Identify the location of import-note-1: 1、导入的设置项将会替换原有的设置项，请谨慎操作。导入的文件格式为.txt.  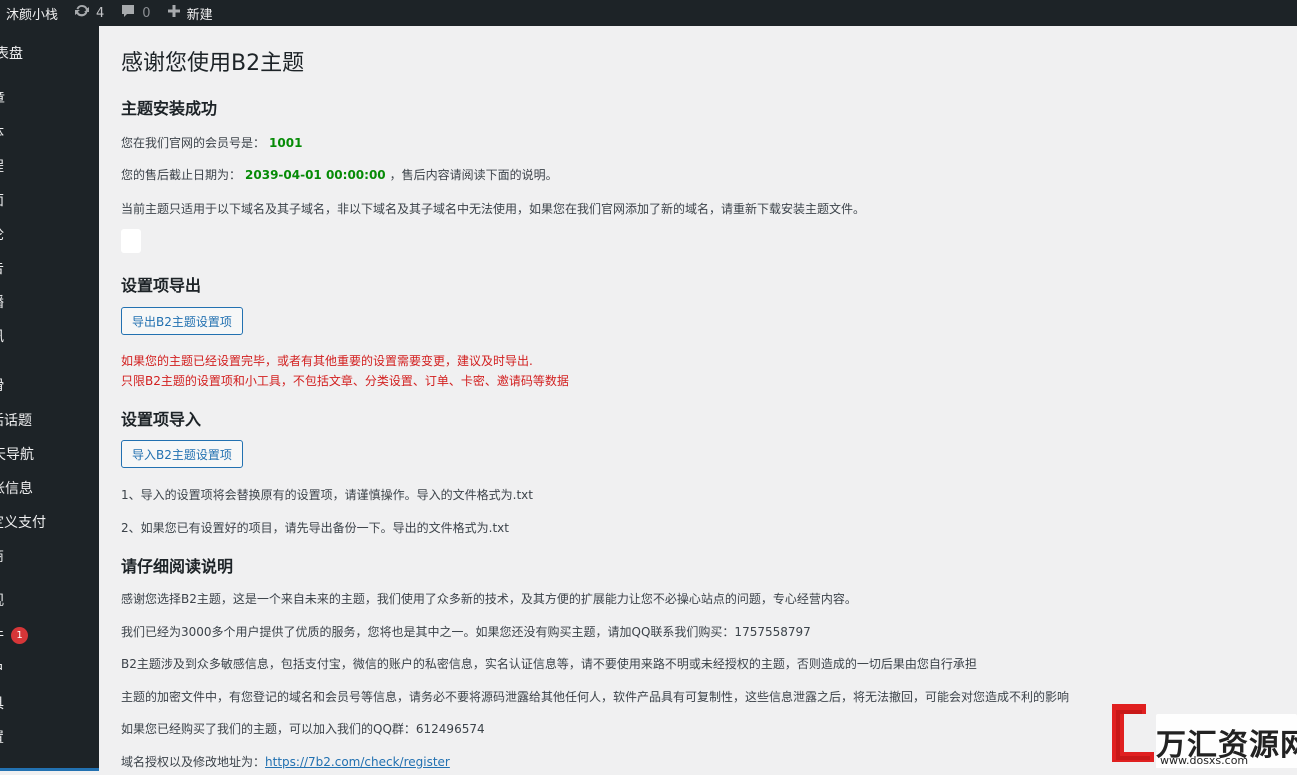
(327, 495).